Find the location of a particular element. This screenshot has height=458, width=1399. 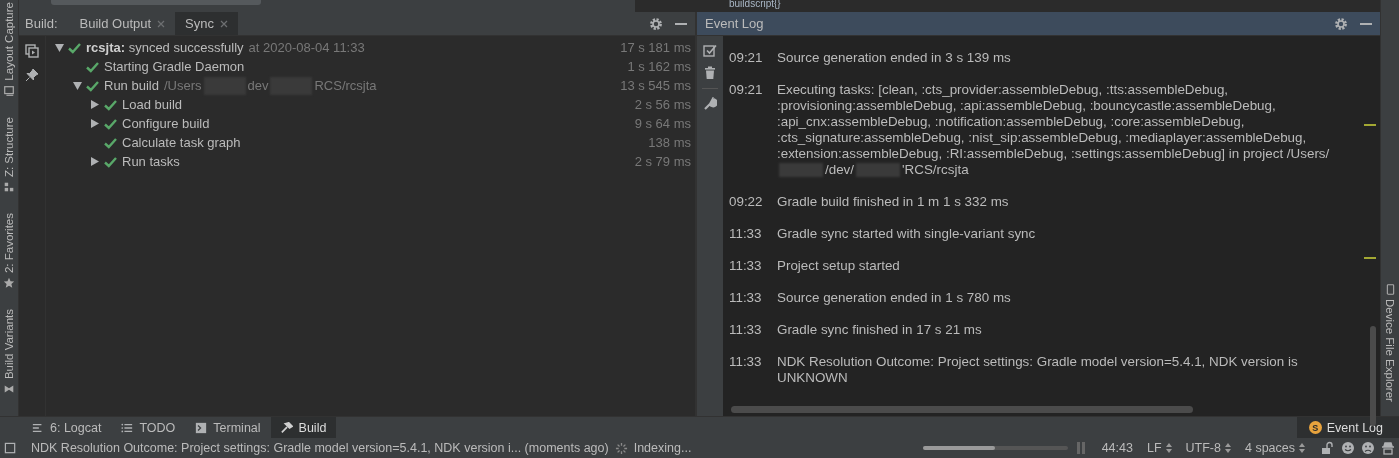

frowny-icon is located at coordinates (1368, 448).